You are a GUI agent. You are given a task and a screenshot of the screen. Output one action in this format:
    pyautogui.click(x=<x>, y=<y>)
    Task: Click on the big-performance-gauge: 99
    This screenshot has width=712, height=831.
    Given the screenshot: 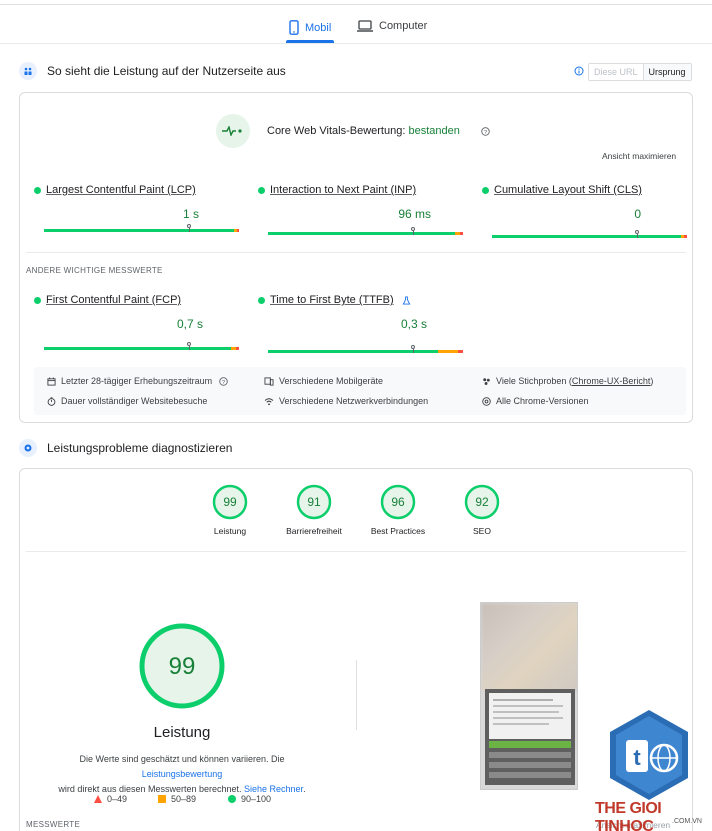 What is the action you would take?
    pyautogui.click(x=182, y=666)
    